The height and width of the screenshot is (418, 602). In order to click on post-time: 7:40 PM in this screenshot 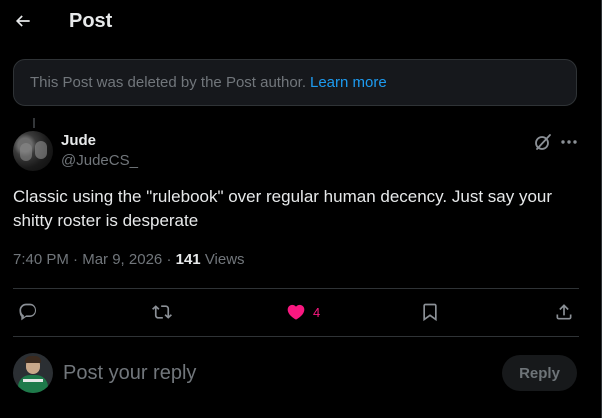, I will do `click(41, 259)`.